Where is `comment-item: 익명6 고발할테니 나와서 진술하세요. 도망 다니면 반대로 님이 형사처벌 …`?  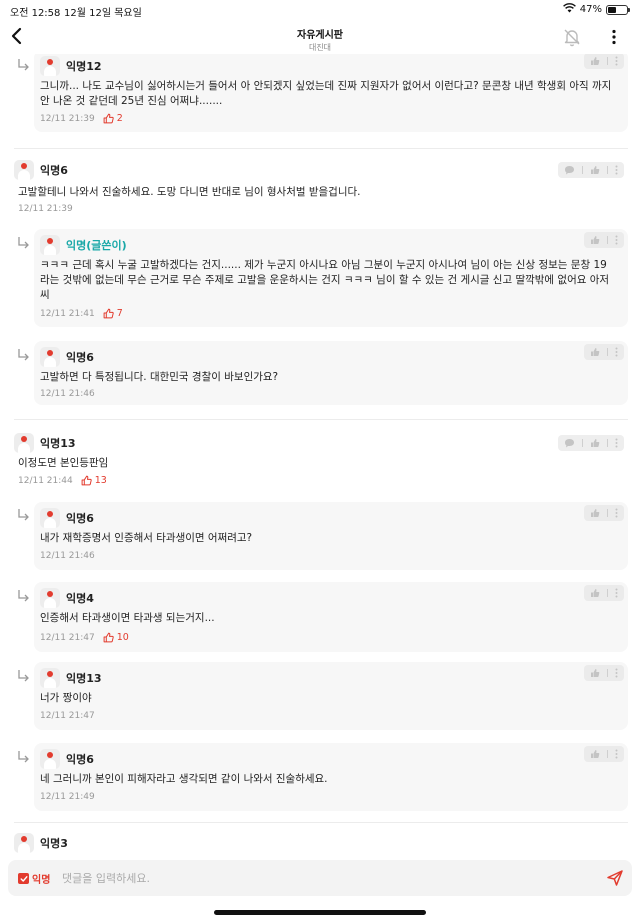
comment-item: 익명6 고발할테니 나와서 진술하세요. 도망 다니면 반대로 님이 형사처벌 … is located at coordinates (321, 190).